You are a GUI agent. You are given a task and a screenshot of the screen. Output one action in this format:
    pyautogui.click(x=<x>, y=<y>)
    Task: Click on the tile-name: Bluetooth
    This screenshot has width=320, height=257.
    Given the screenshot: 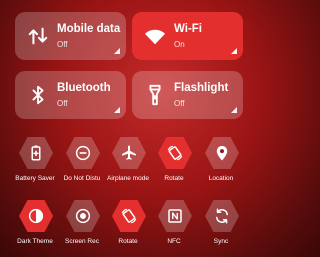 What is the action you would take?
    pyautogui.click(x=84, y=88)
    